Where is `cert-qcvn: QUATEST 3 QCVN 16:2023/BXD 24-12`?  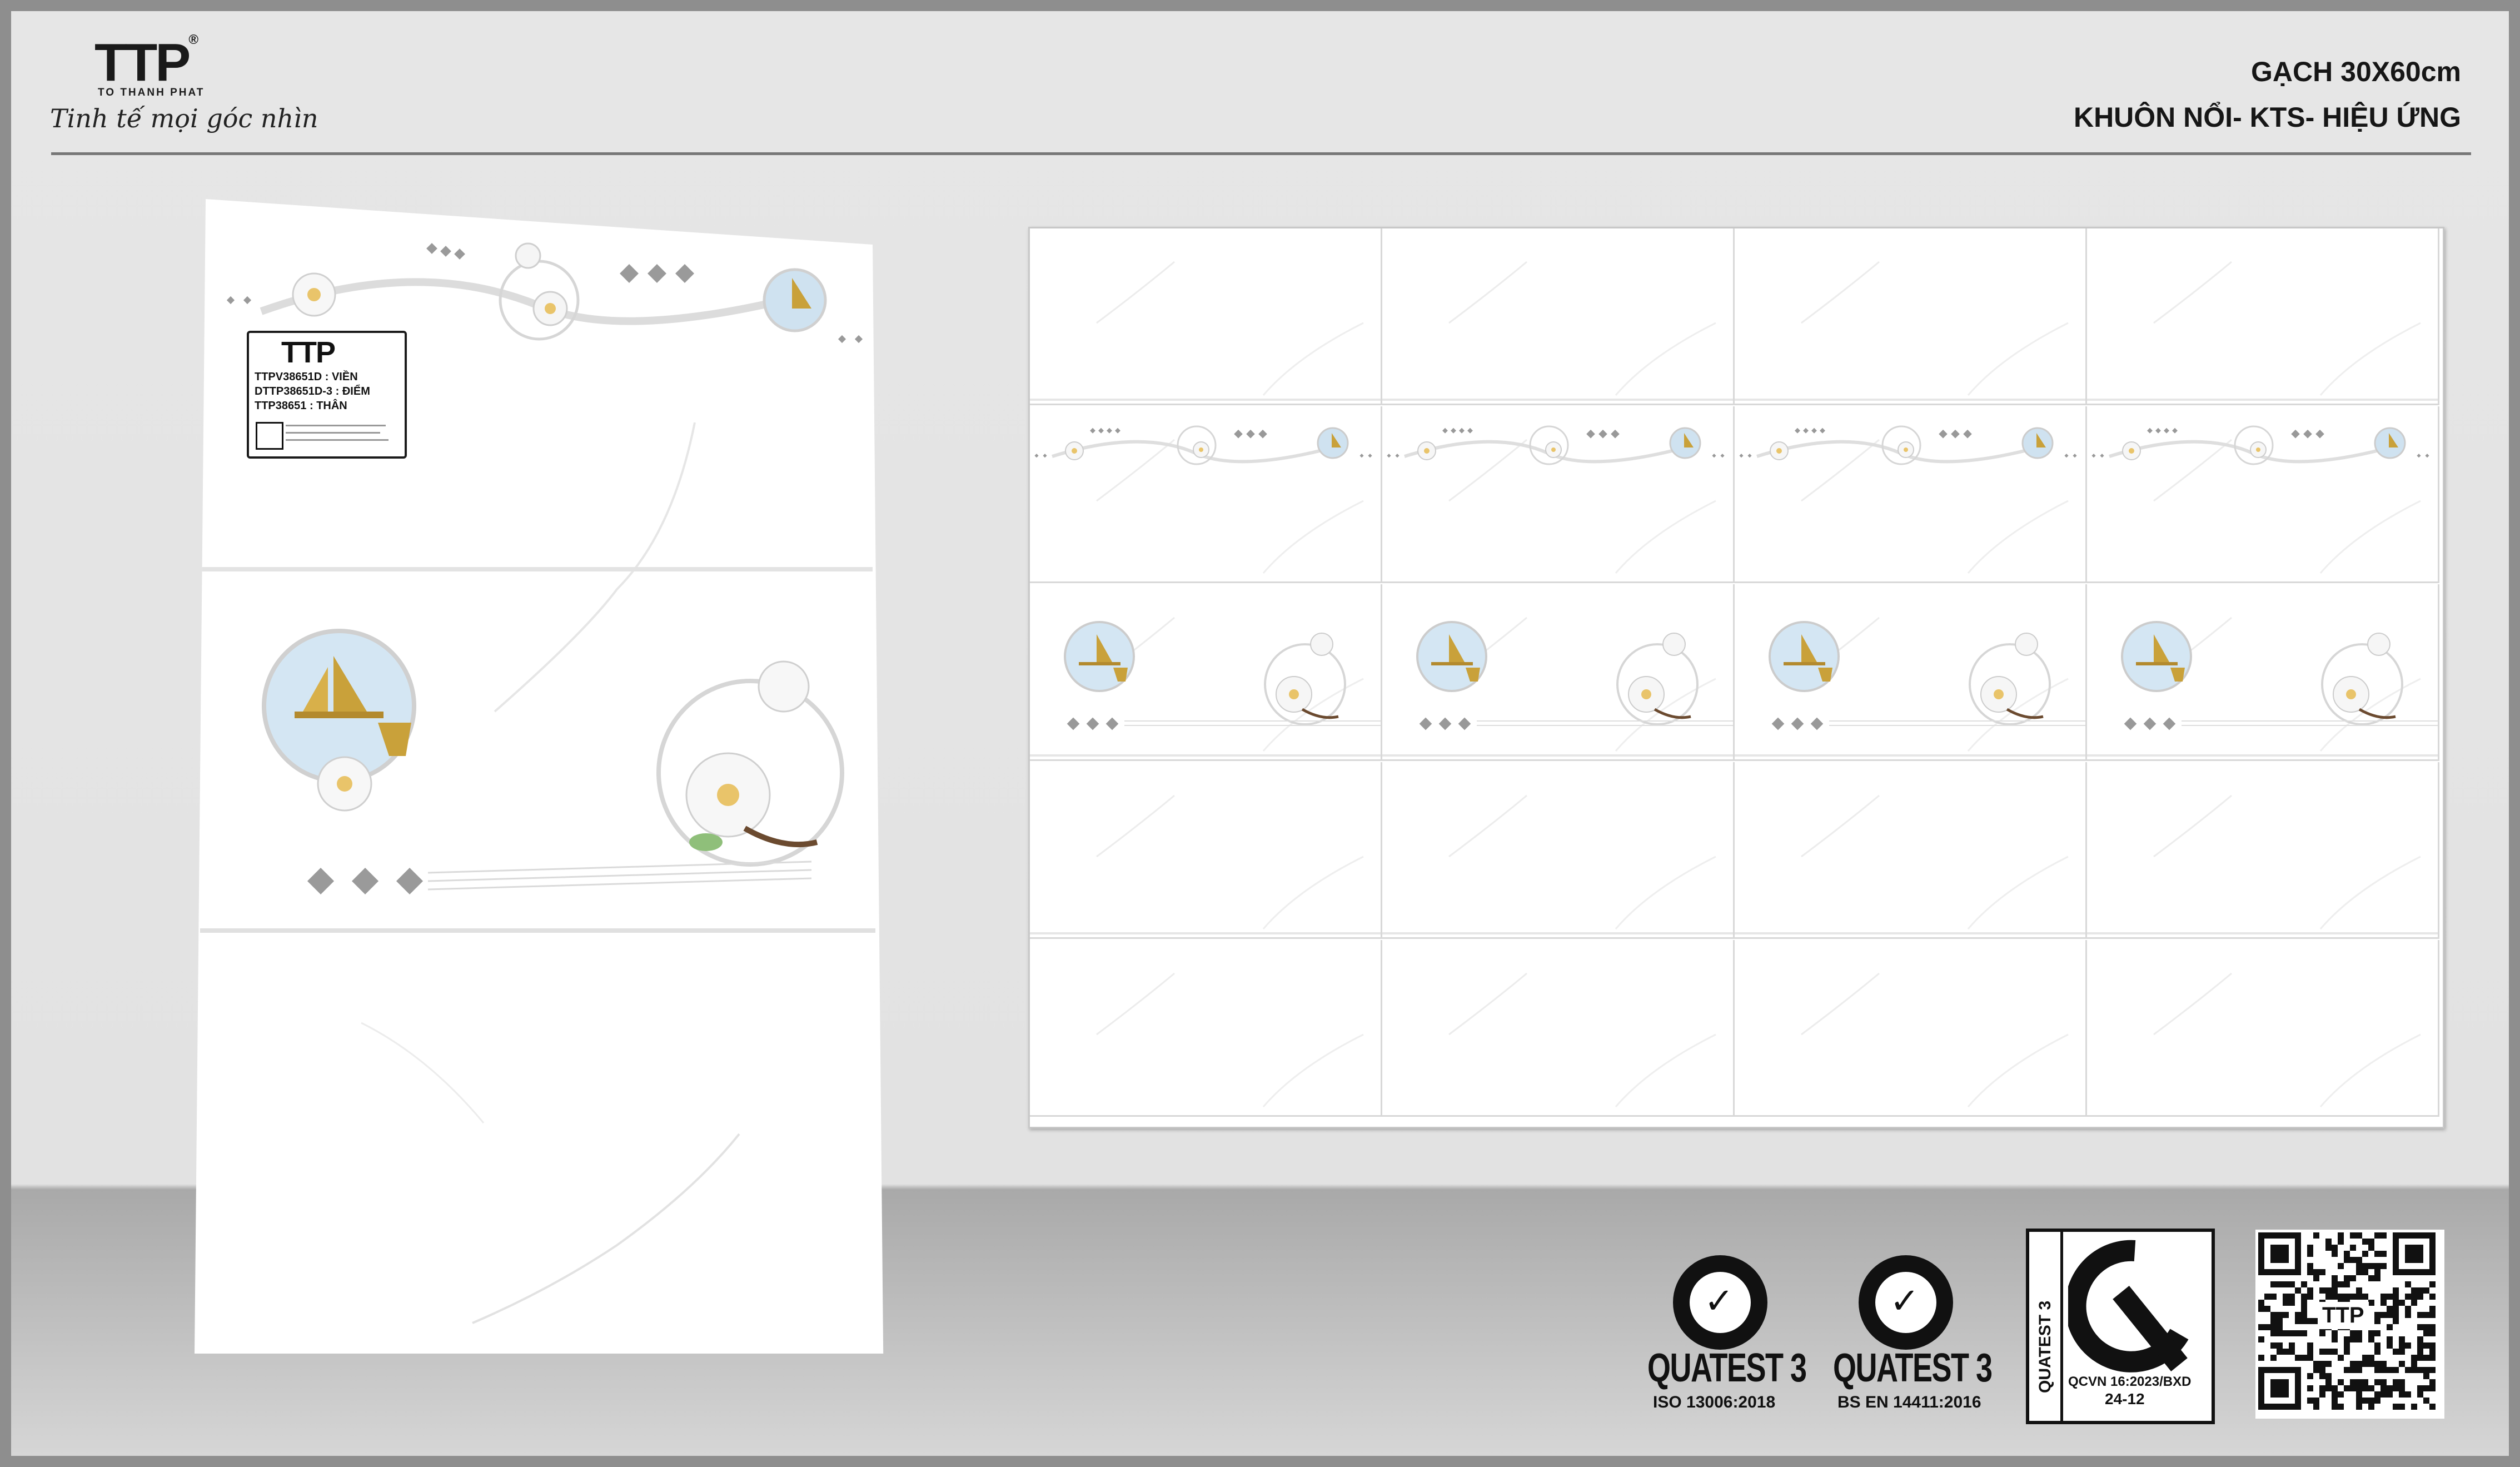
cert-qcvn: QUATEST 3 QCVN 16:2023/BXD 24-12 is located at coordinates (2120, 1327).